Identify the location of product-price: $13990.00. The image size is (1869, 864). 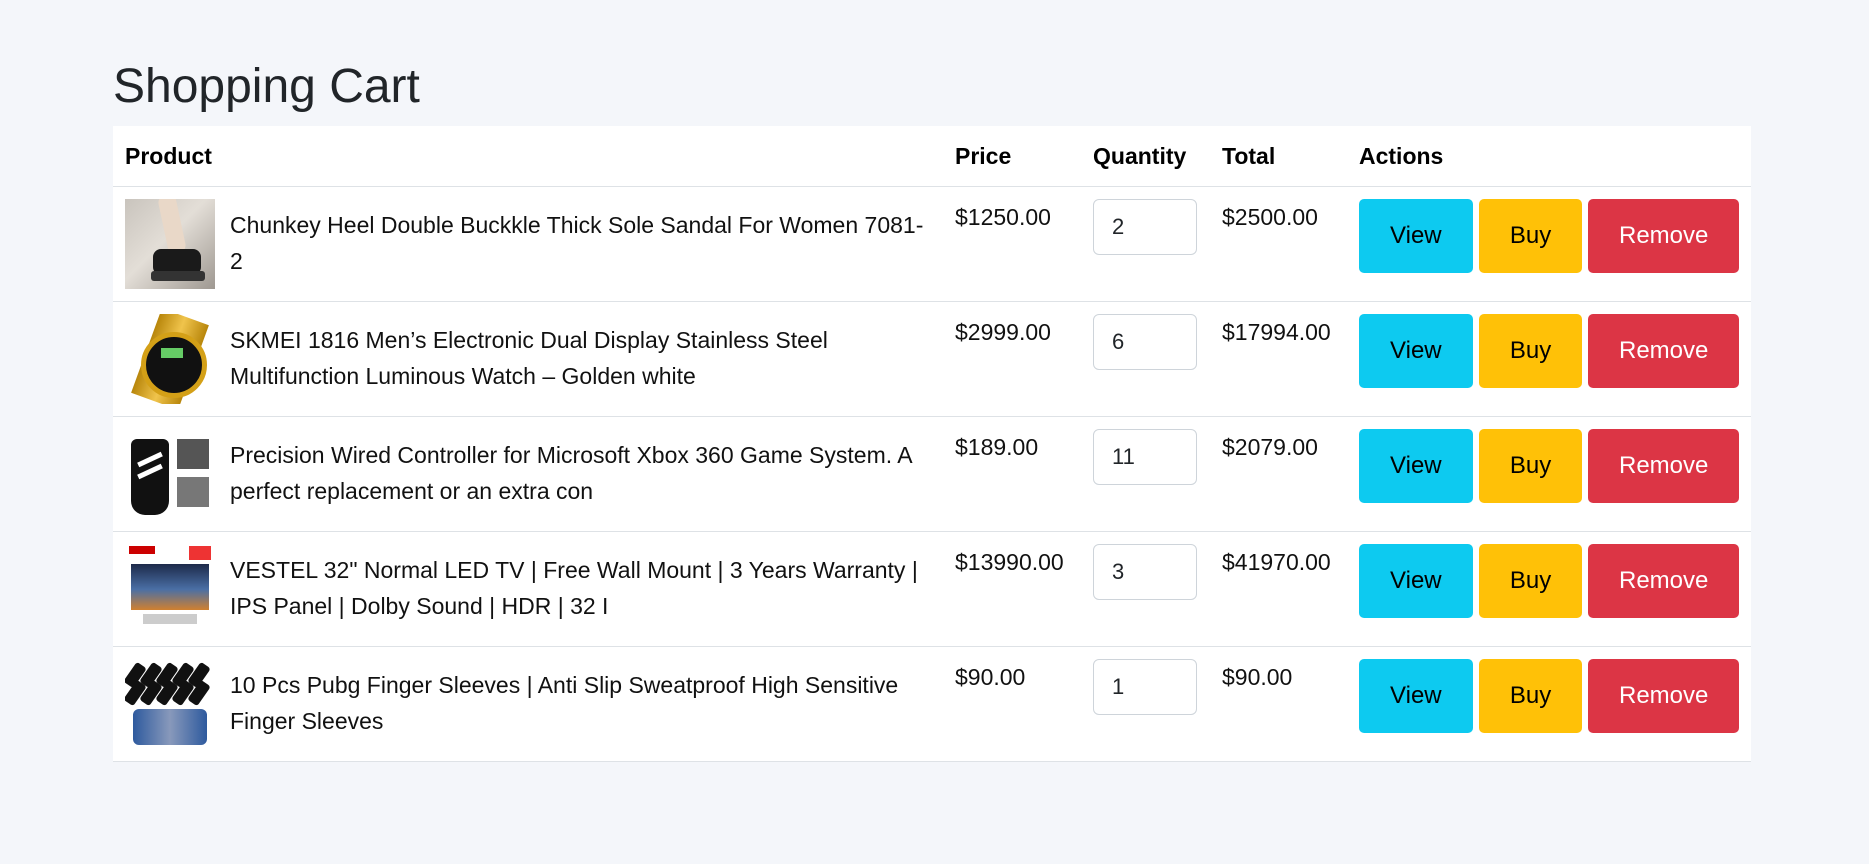
(1009, 562).